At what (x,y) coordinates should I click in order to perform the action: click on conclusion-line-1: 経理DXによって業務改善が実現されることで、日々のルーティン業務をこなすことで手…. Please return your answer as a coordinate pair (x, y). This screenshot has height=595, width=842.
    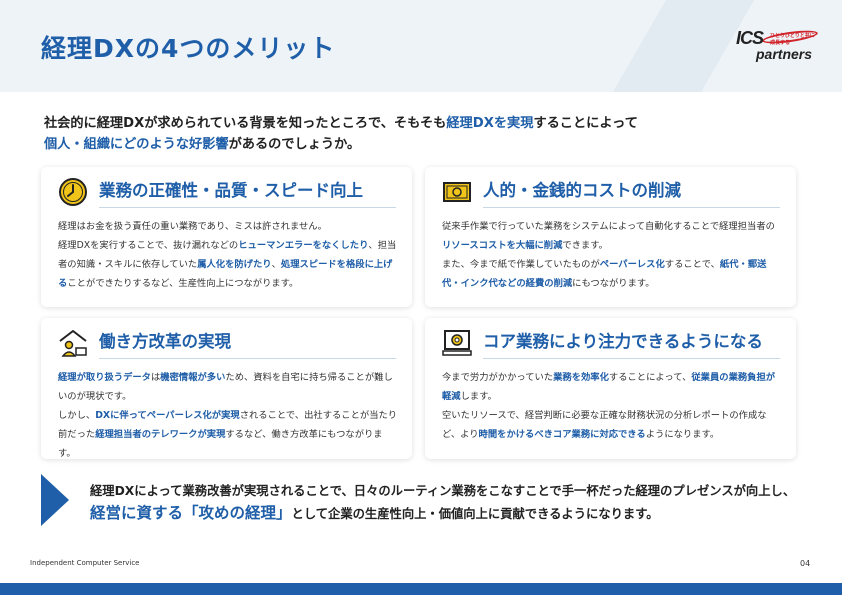
    Looking at the image, I should click on (443, 491).